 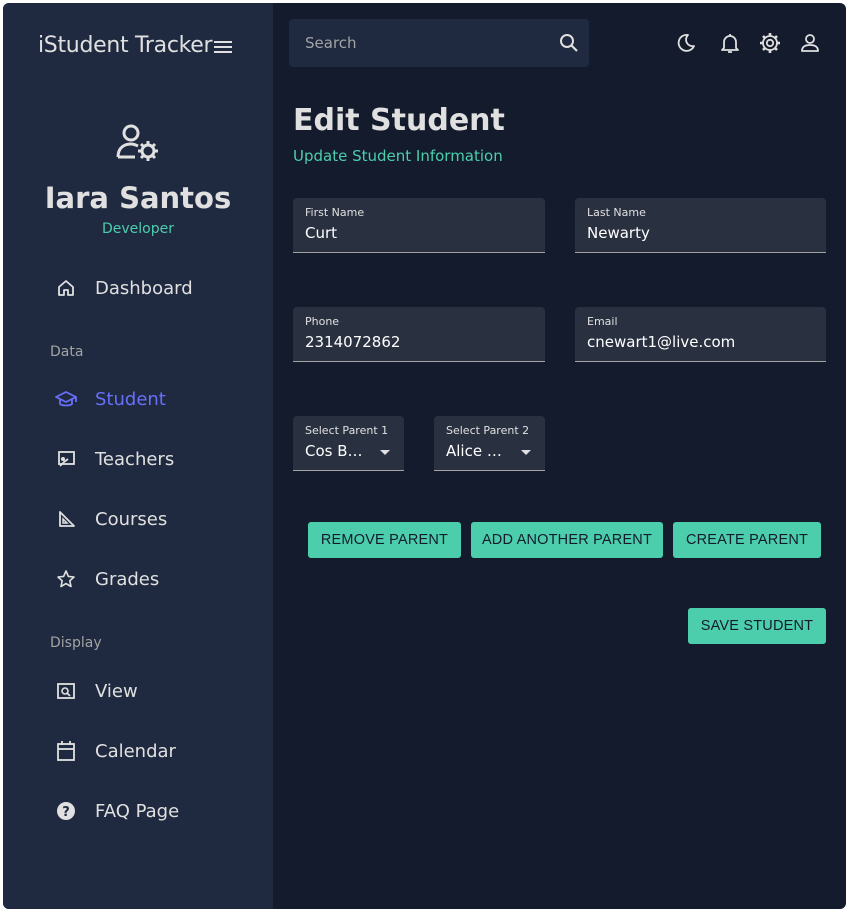 I want to click on sidebar-item-label: View, so click(x=116, y=691).